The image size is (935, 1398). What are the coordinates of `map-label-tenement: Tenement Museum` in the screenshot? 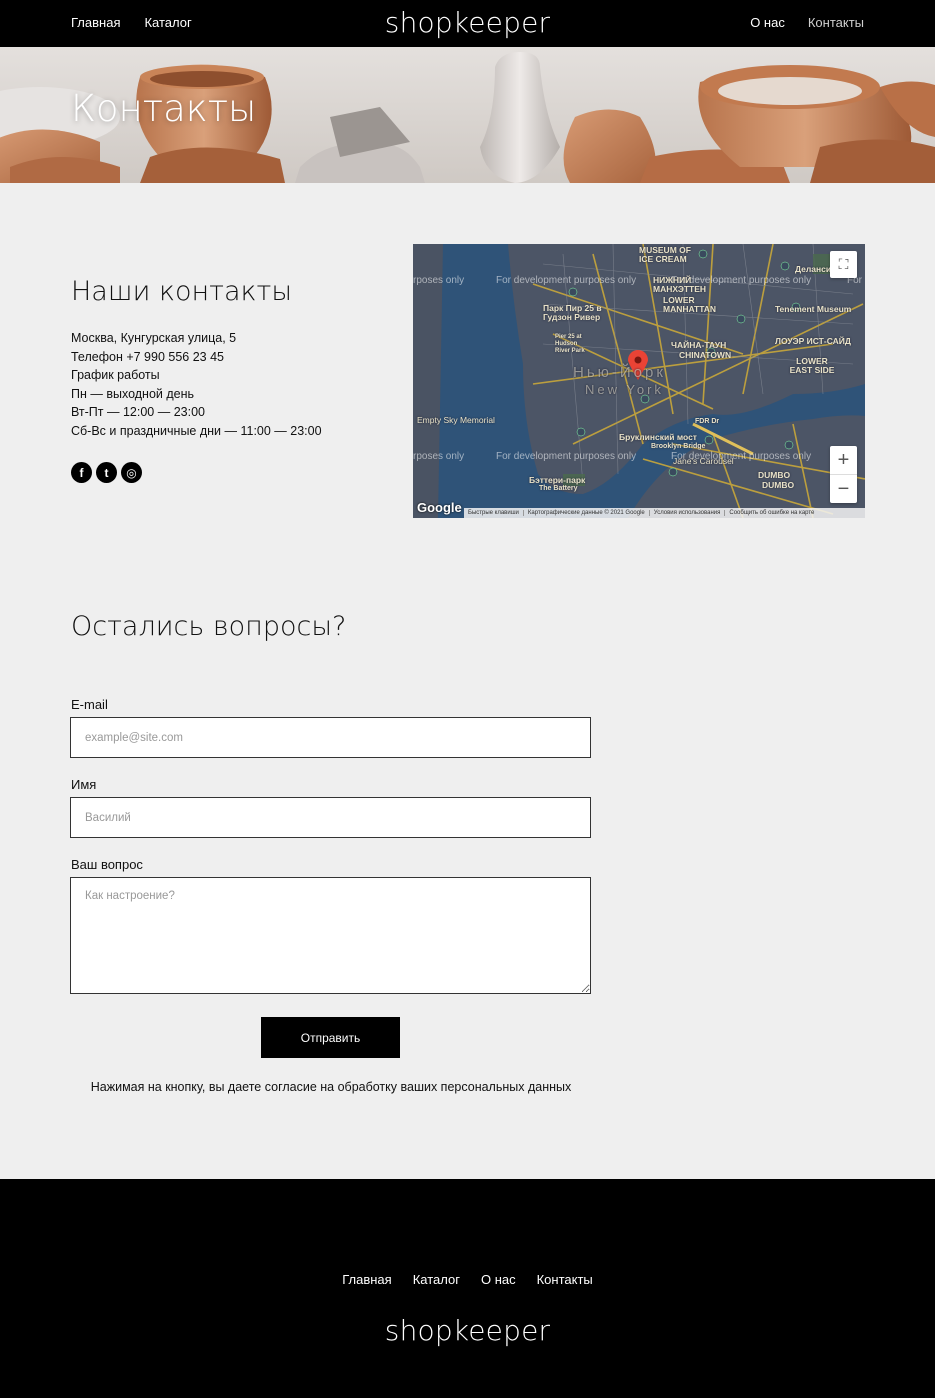 It's located at (813, 309).